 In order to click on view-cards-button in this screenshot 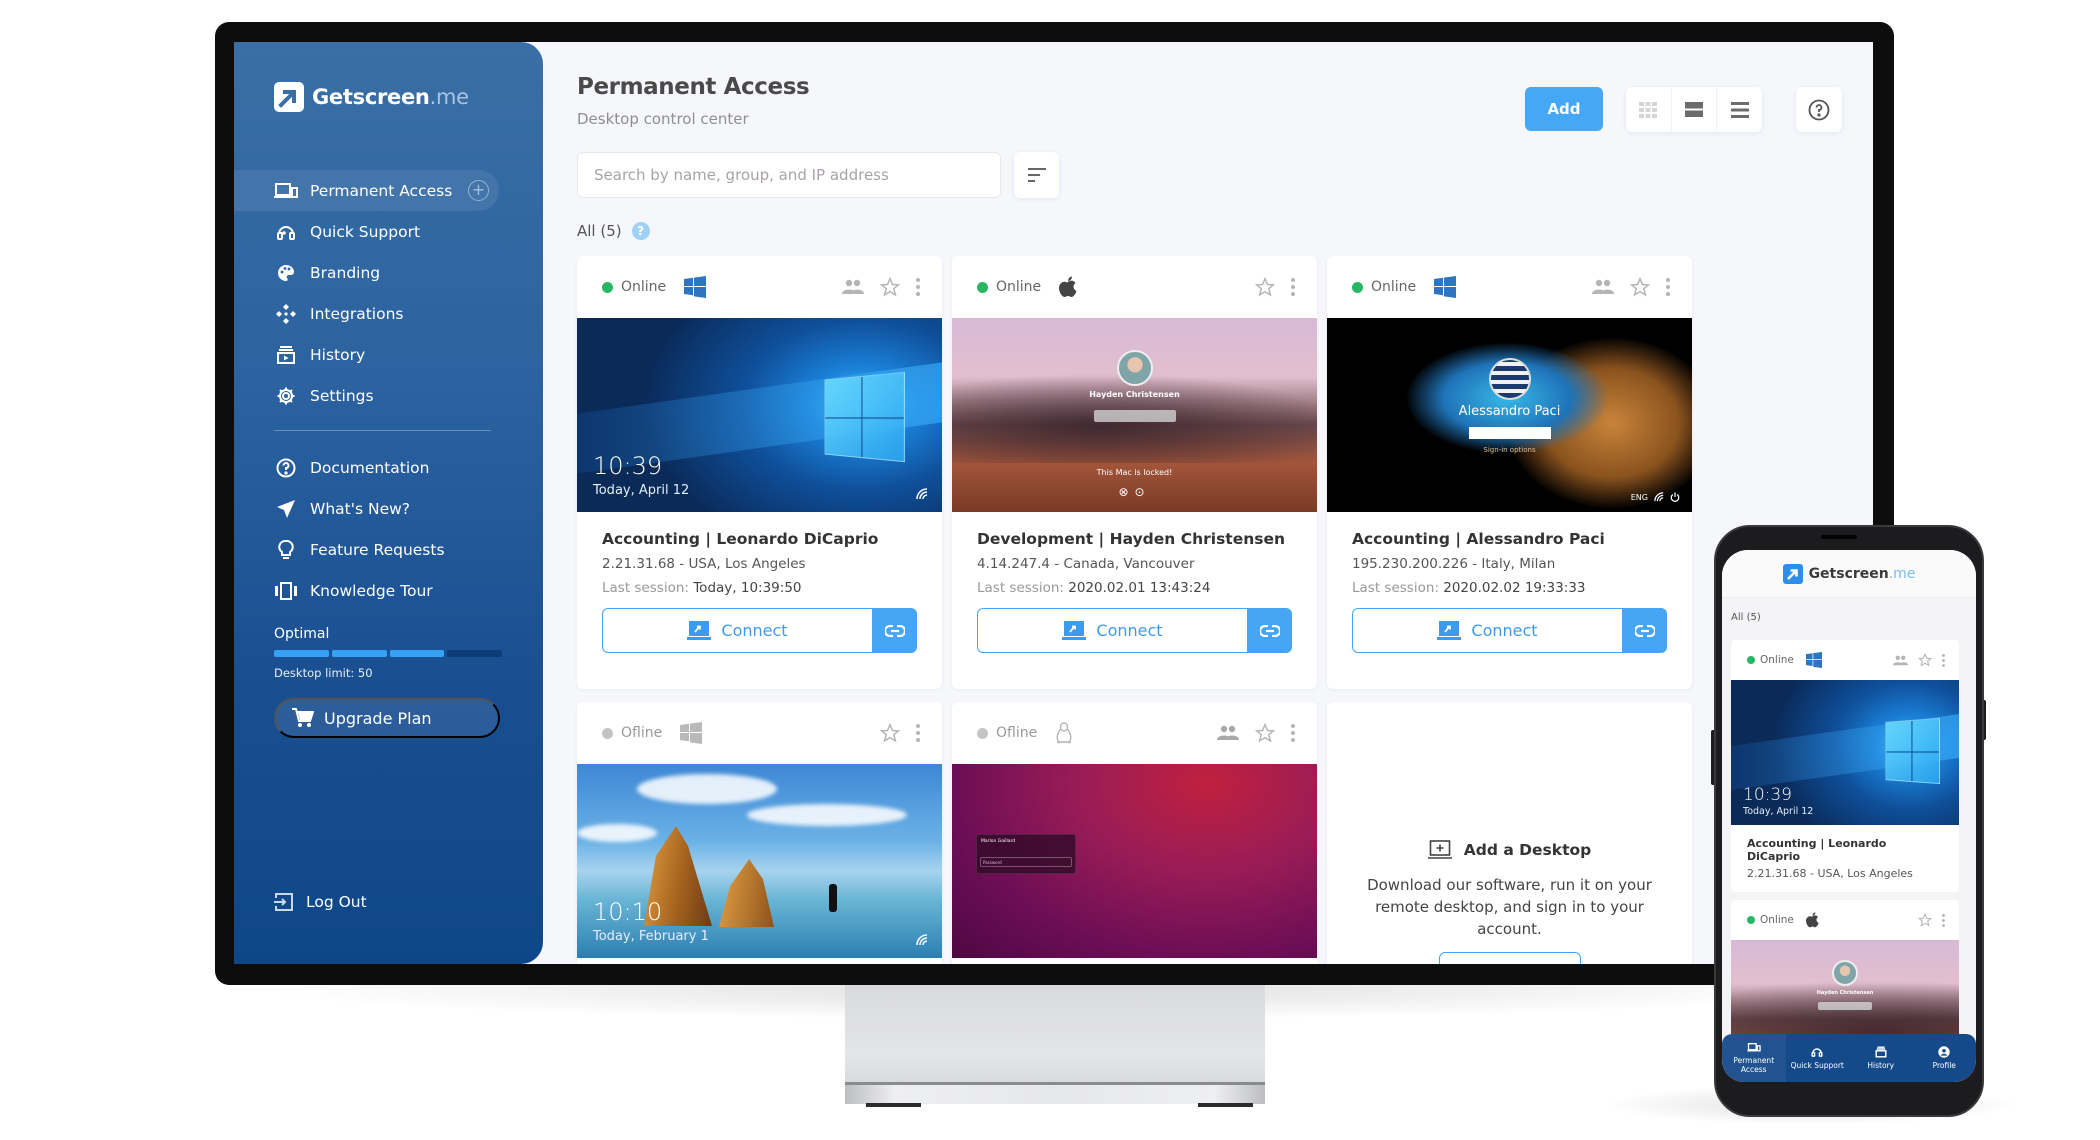, I will do `click(1694, 109)`.